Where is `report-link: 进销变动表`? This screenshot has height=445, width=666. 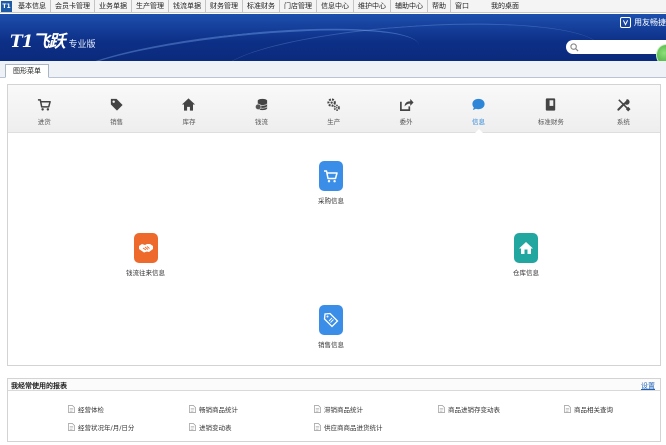 report-link: 进销变动表 is located at coordinates (210, 427).